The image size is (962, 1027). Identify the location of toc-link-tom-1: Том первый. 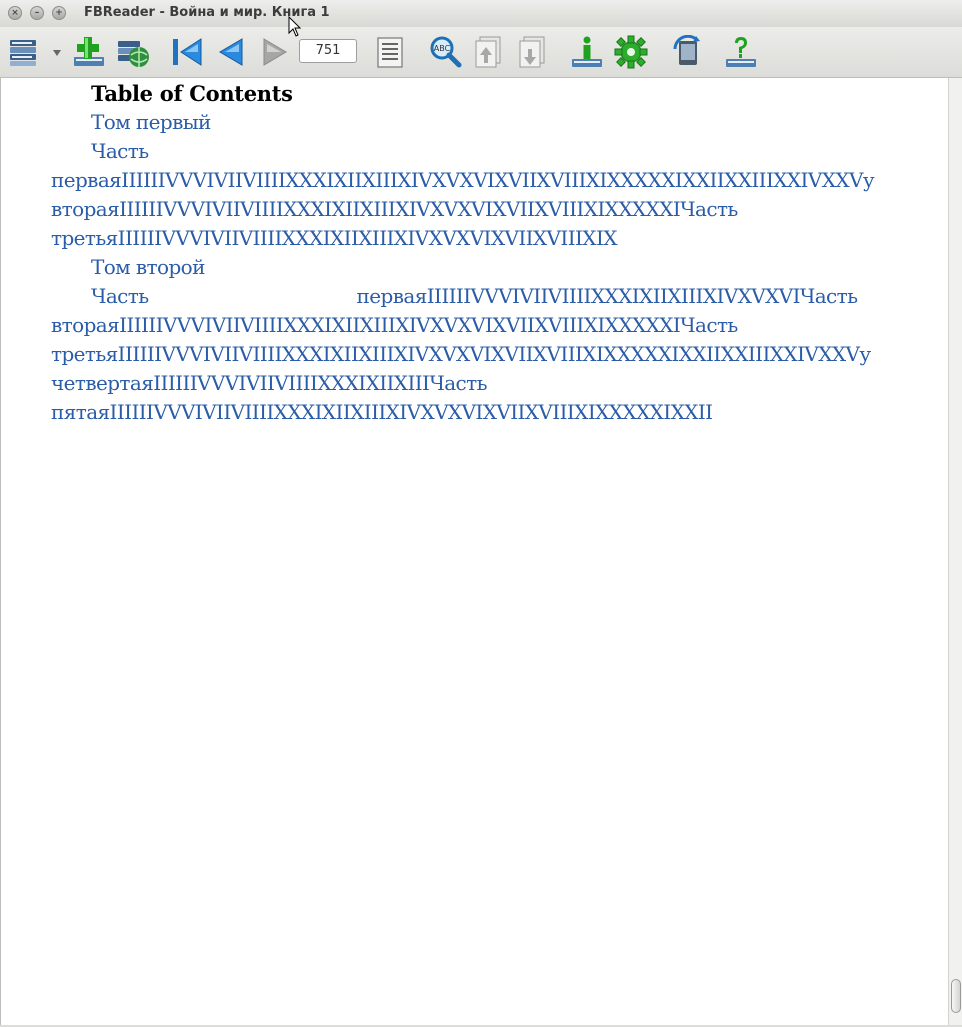
(151, 122).